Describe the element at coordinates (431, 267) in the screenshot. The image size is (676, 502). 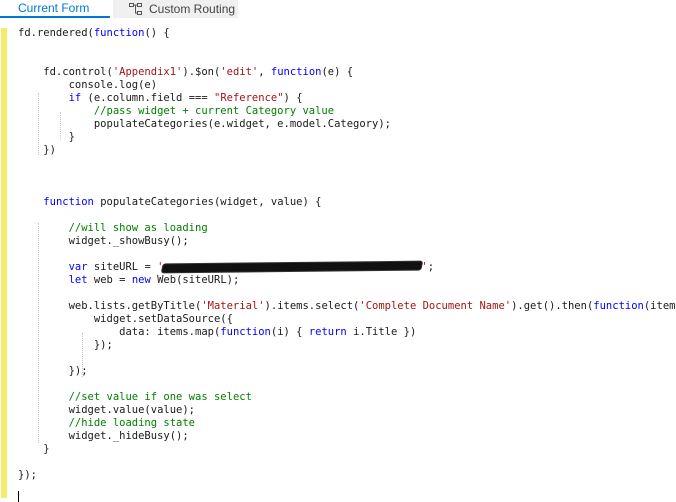
I see `code-token: ;` at that location.